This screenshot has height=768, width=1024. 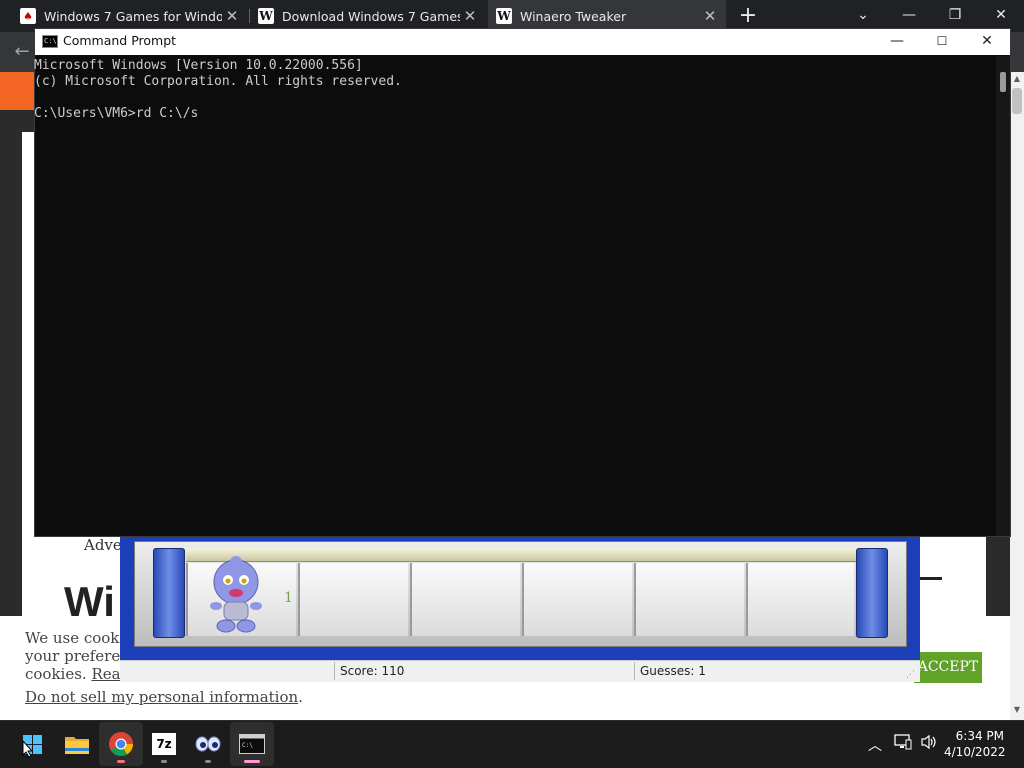 What do you see at coordinates (169, 593) in the screenshot?
I see `game-left-post` at bounding box center [169, 593].